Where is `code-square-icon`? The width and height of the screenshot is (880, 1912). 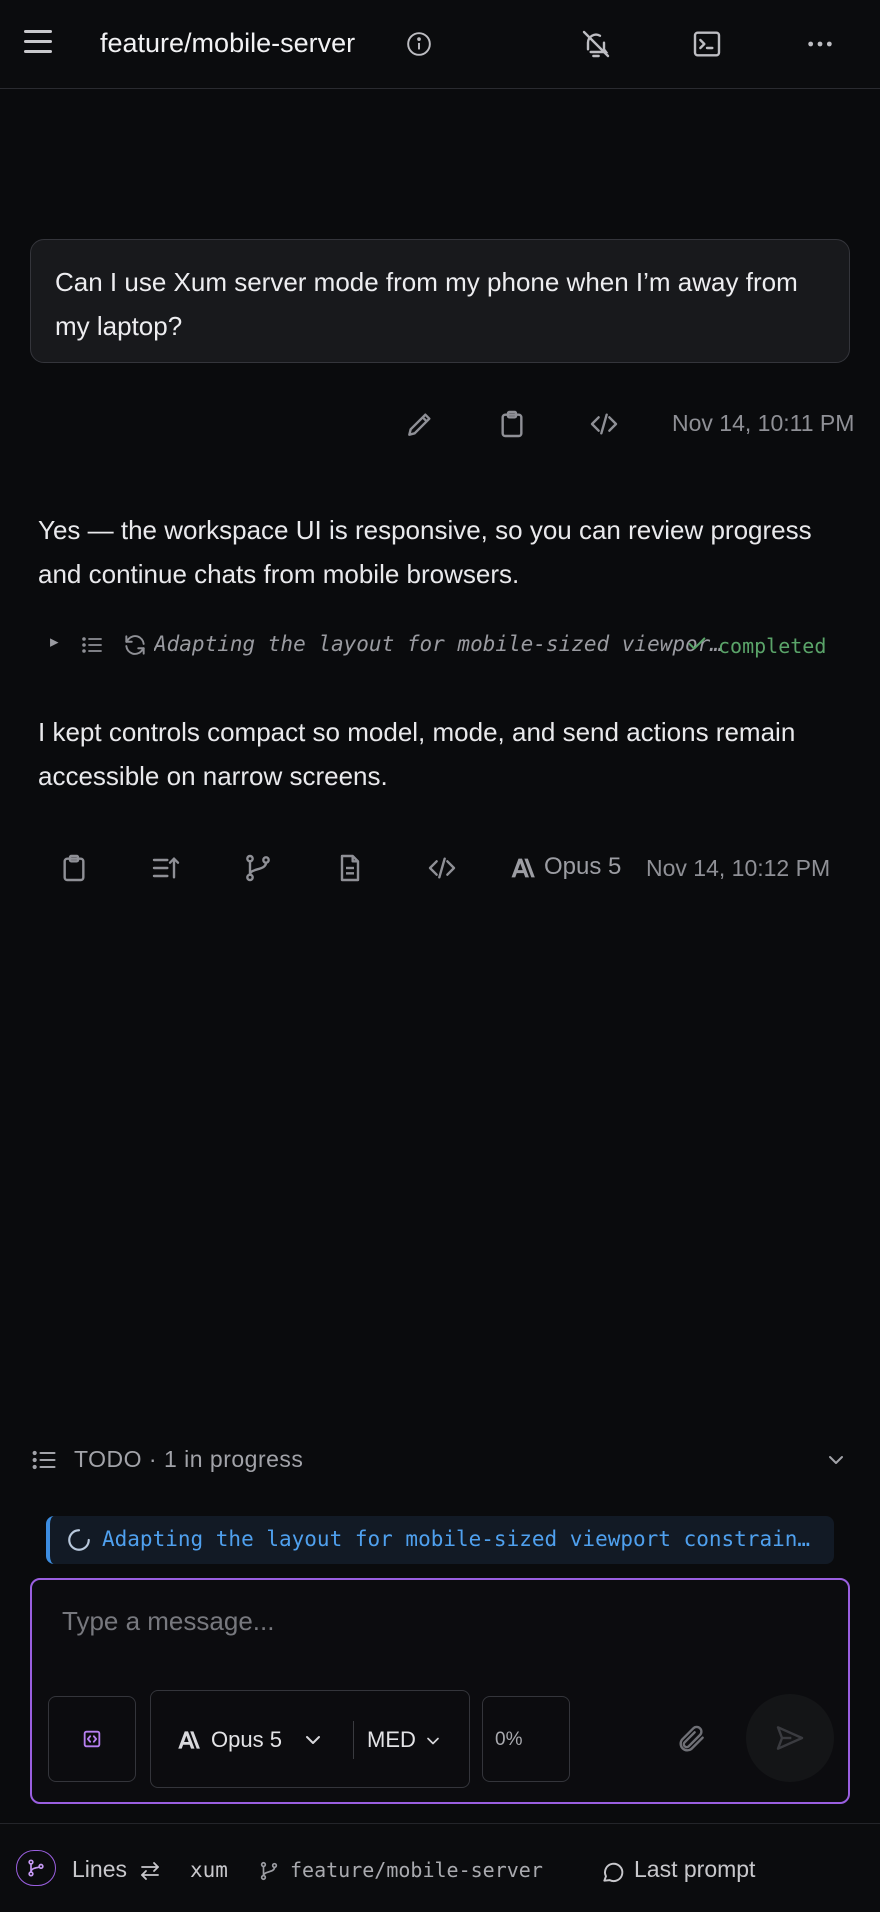 code-square-icon is located at coordinates (92, 1739).